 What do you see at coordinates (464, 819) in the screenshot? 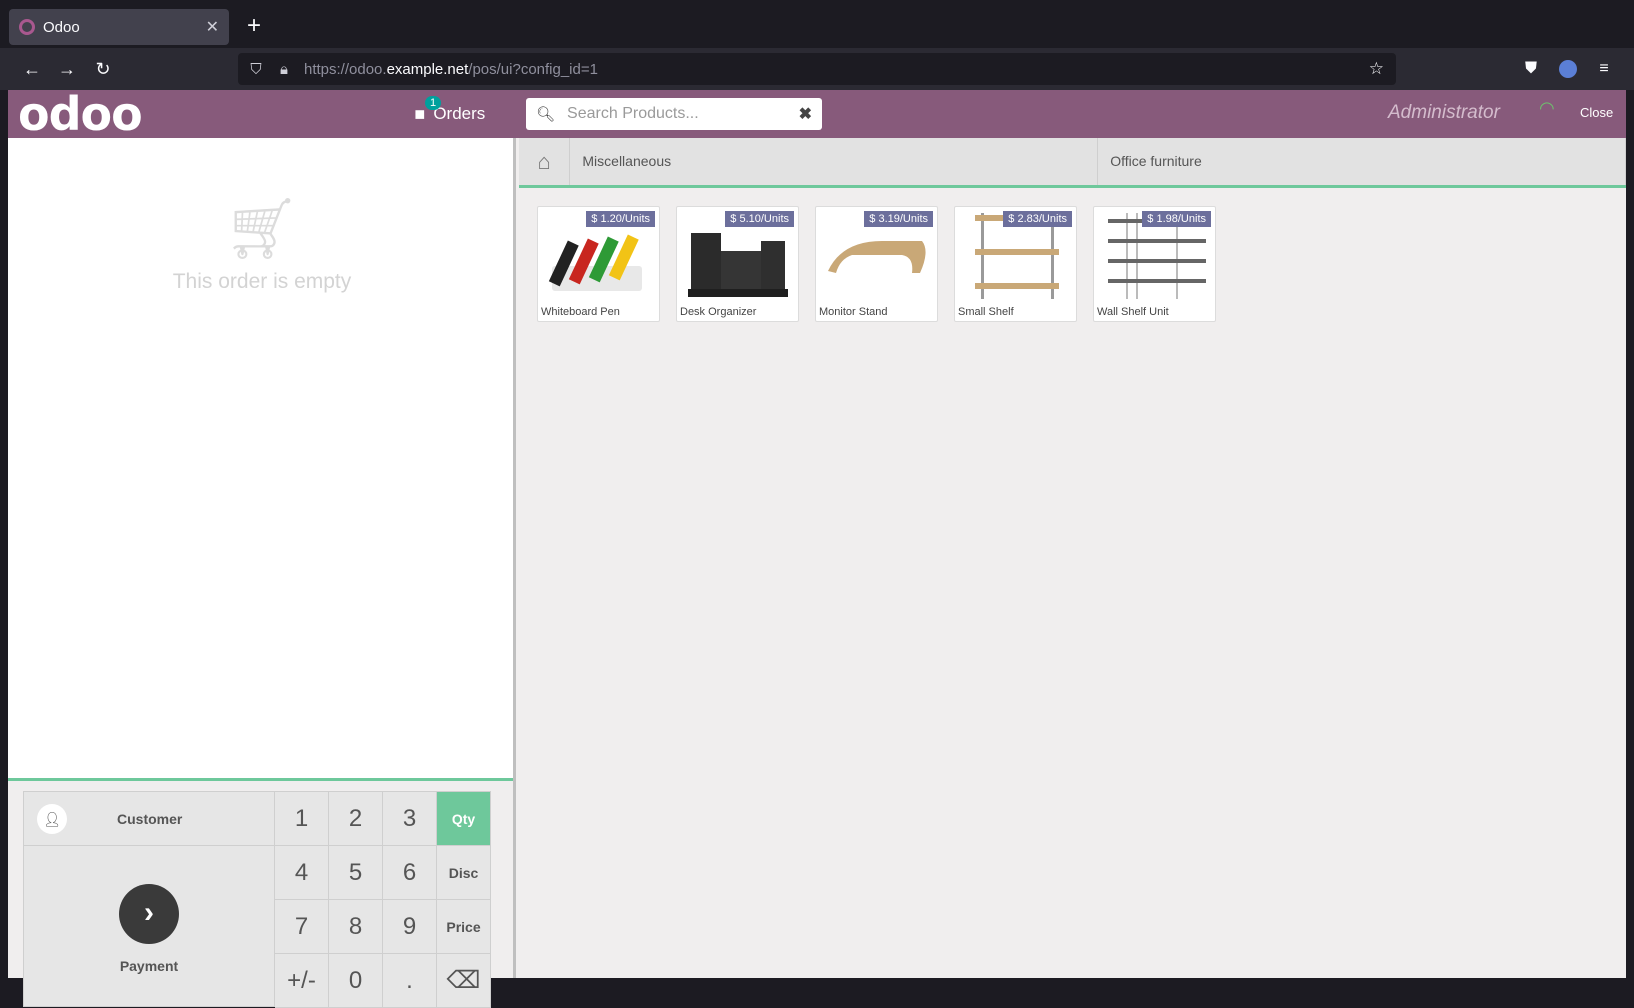
I see `qty-mode-button: Qty` at bounding box center [464, 819].